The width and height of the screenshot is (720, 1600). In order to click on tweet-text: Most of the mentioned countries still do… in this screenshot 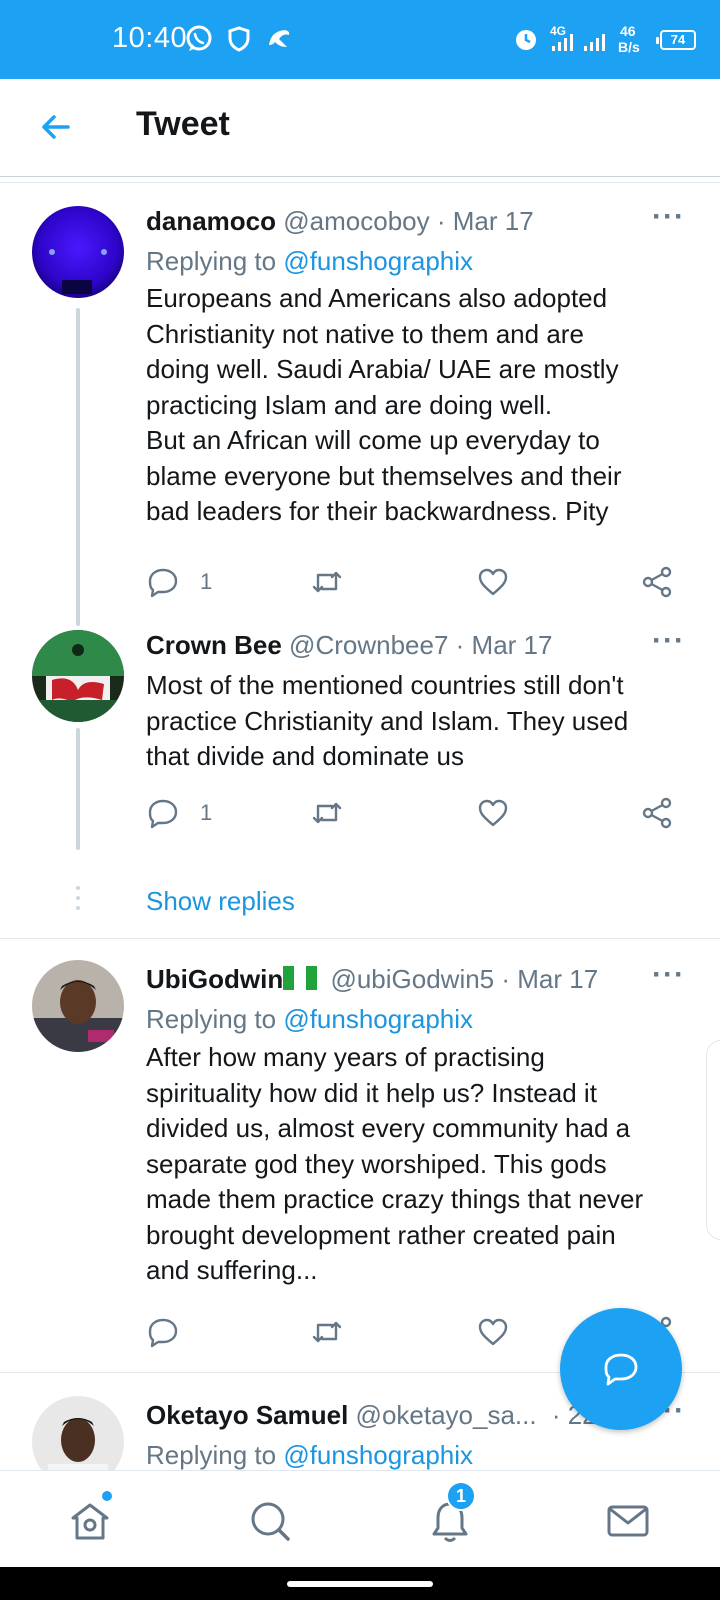, I will do `click(387, 720)`.